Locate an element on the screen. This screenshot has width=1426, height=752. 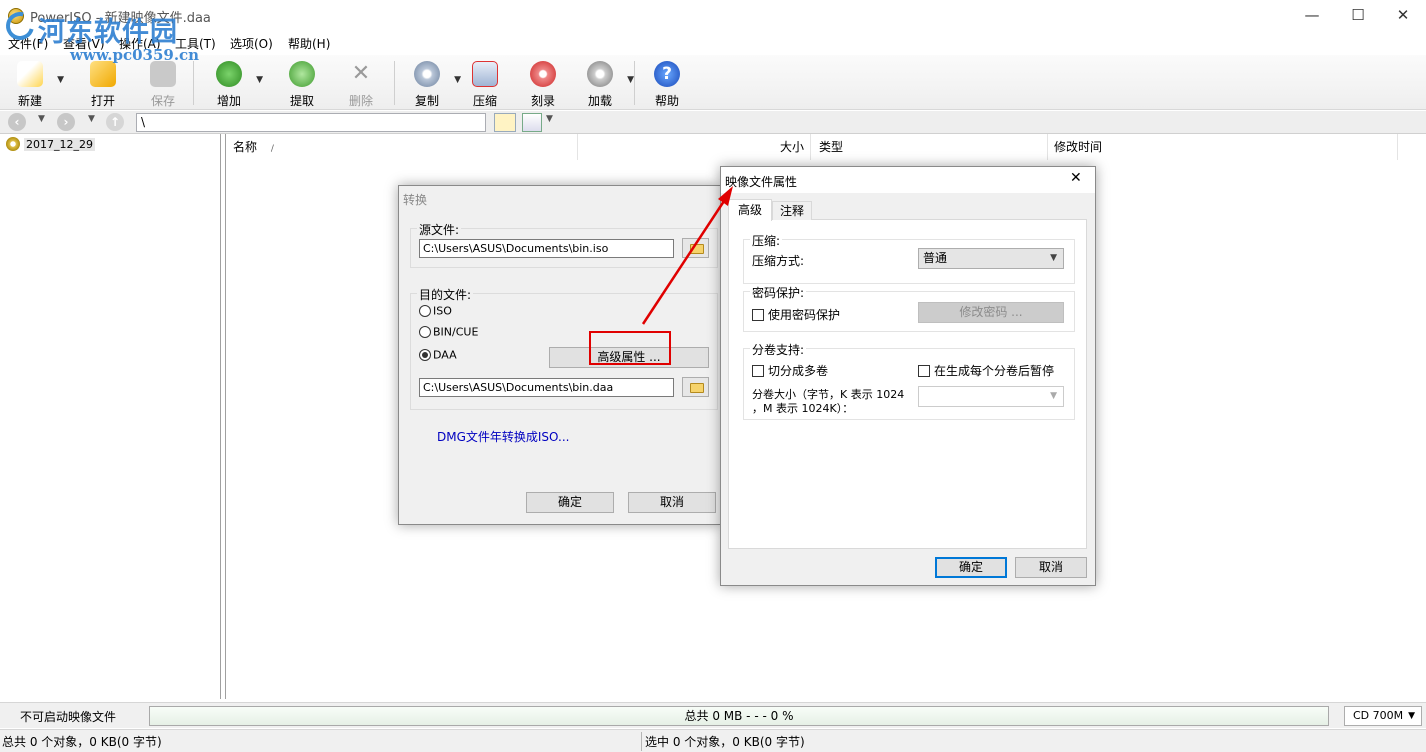
properties-dialog-title: 映像文件属性 is located at coordinates (761, 182).